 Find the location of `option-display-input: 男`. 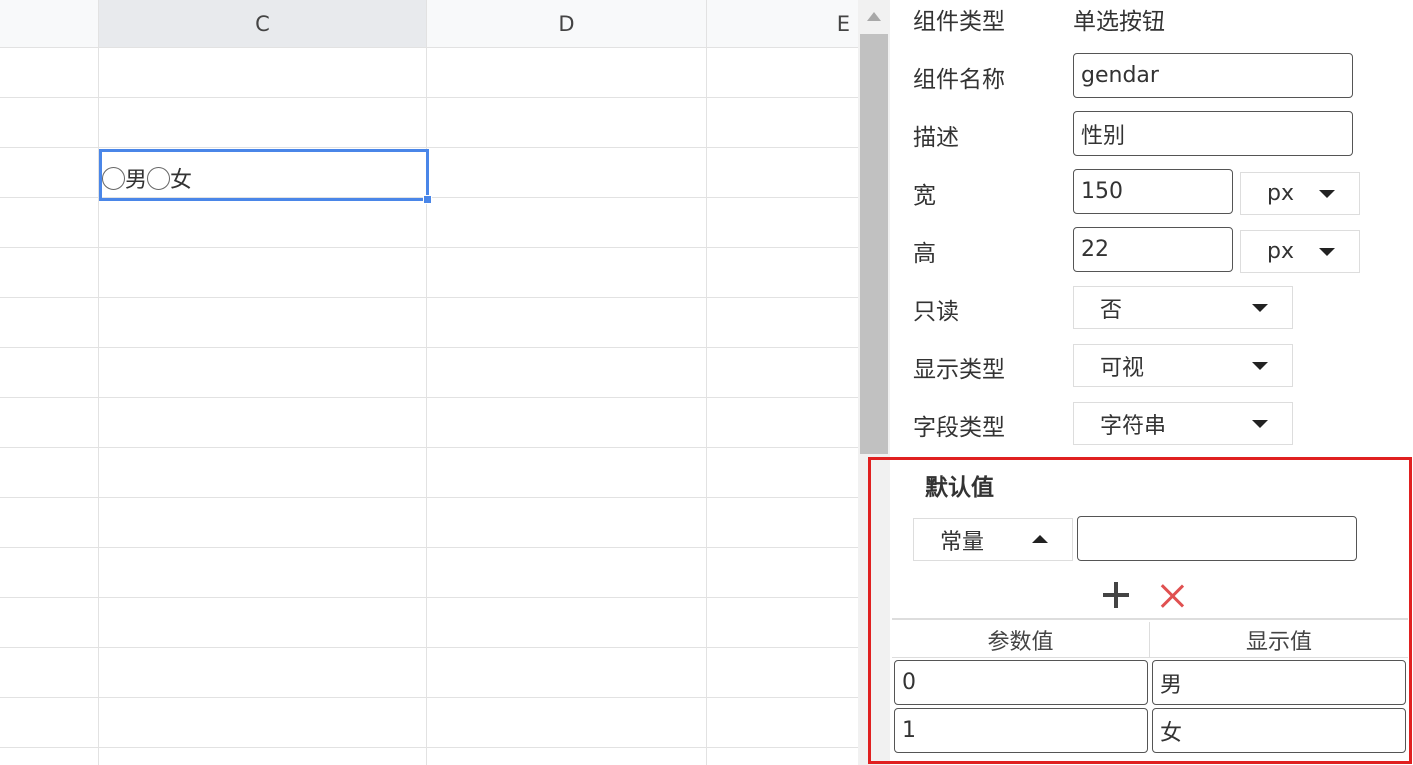

option-display-input: 男 is located at coordinates (1279, 682).